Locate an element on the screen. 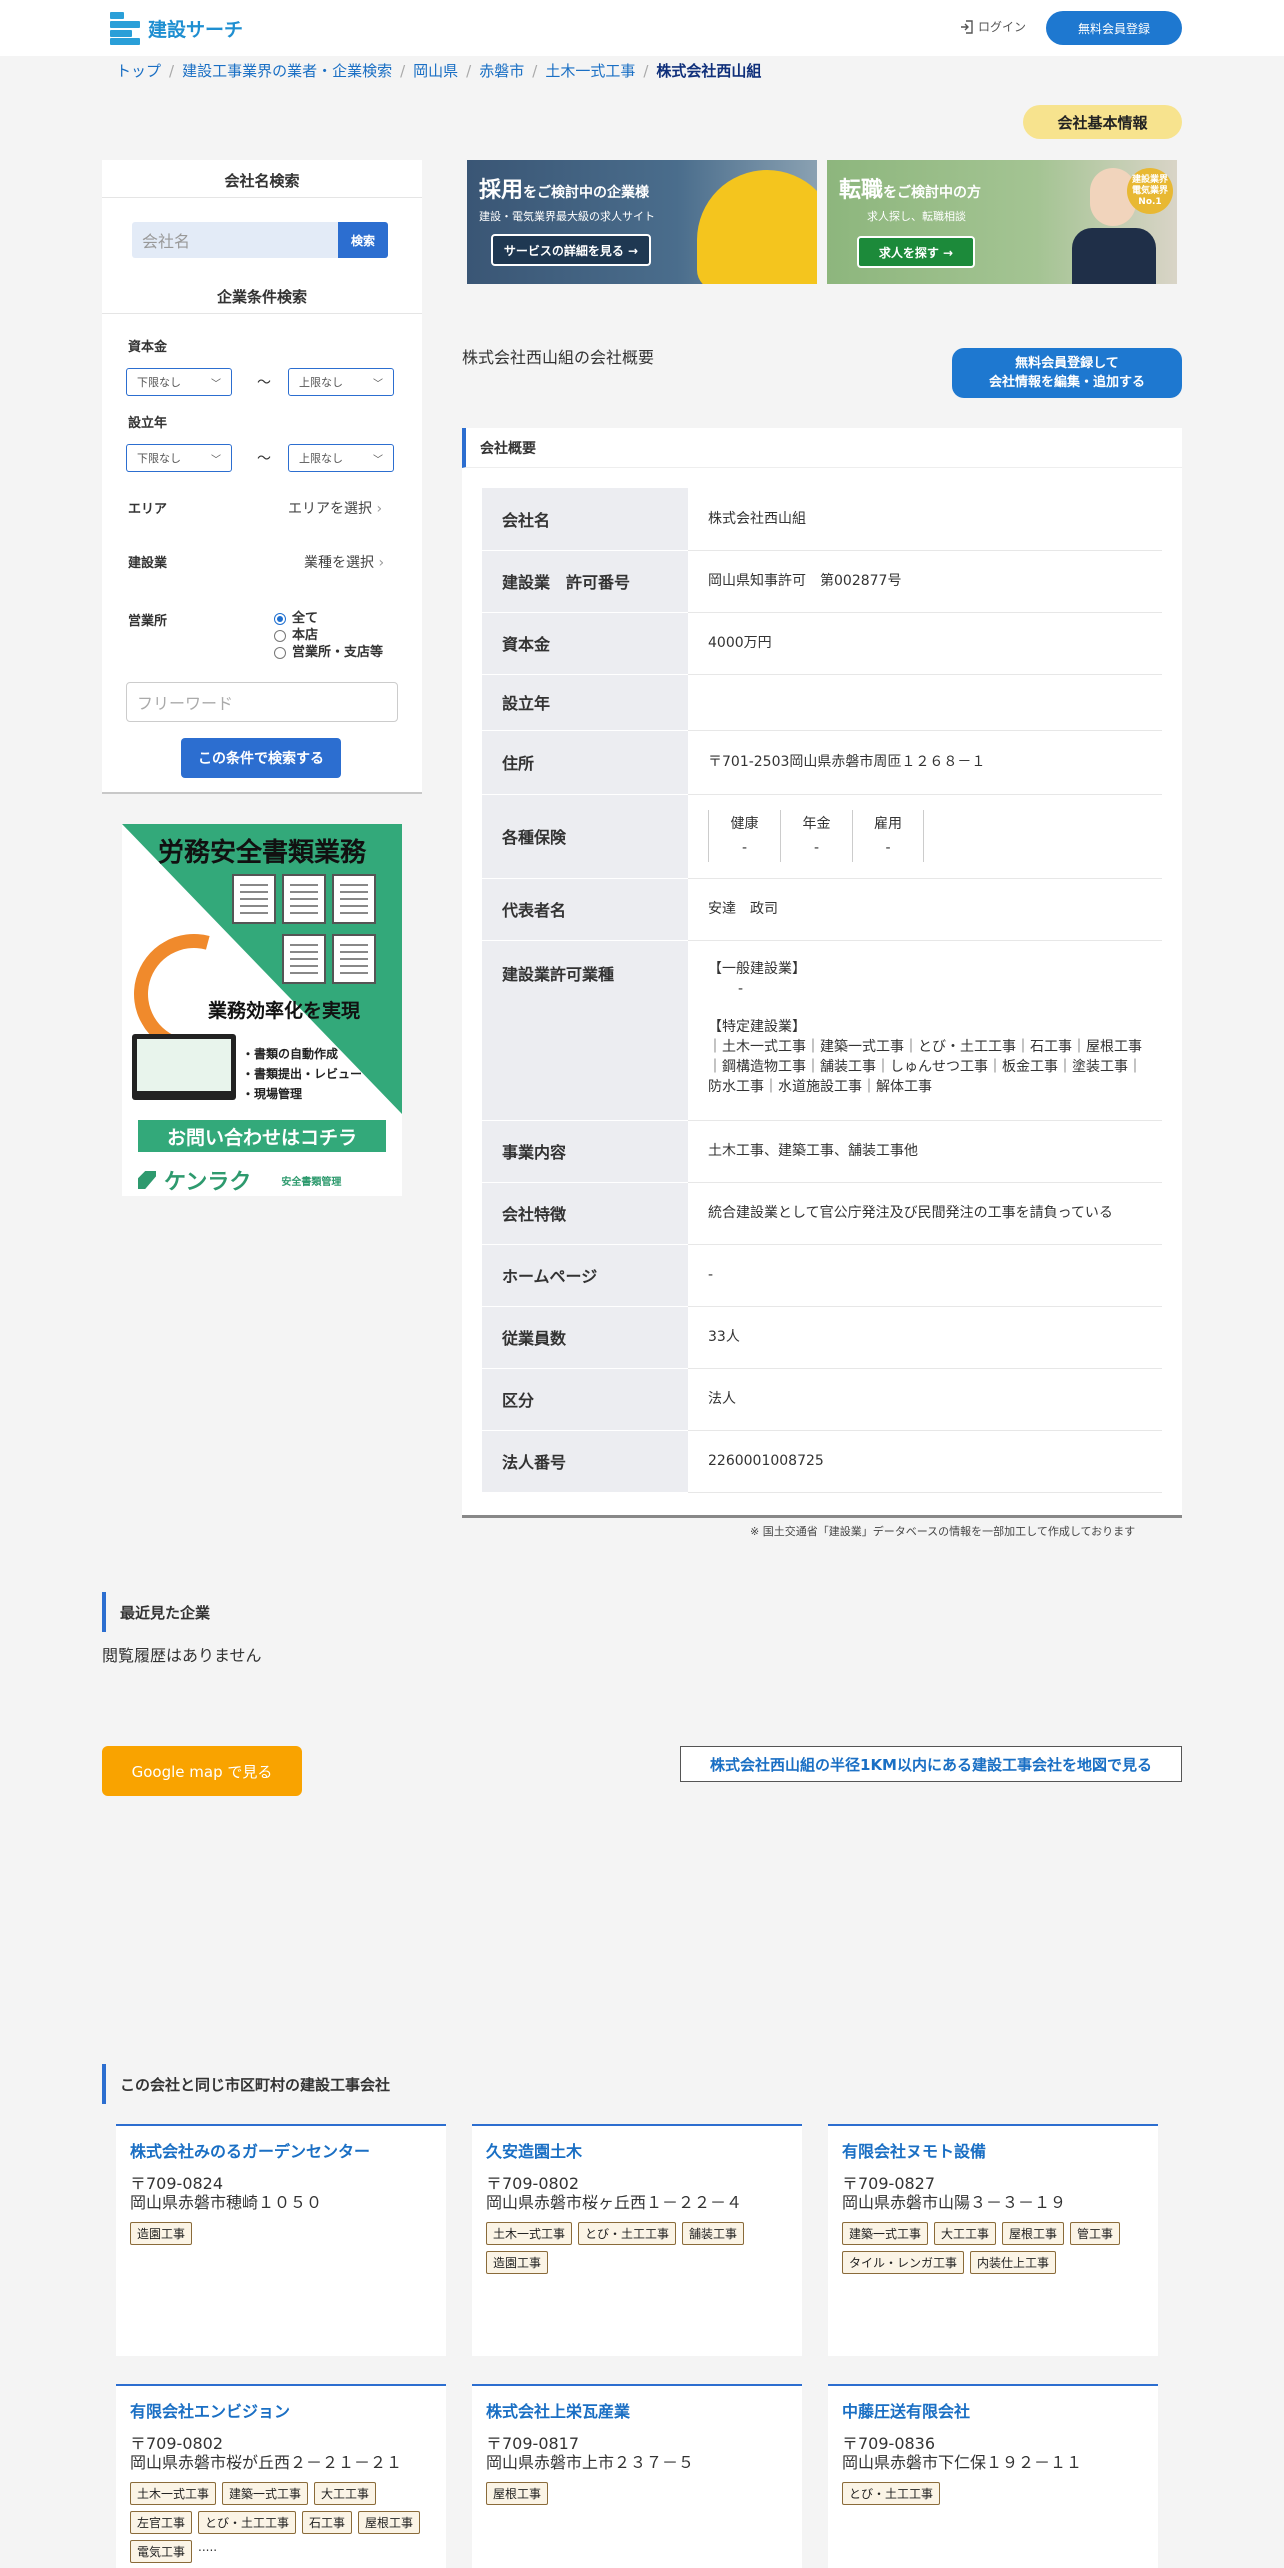  company-card-name: 久安造園土木 is located at coordinates (637, 2150).